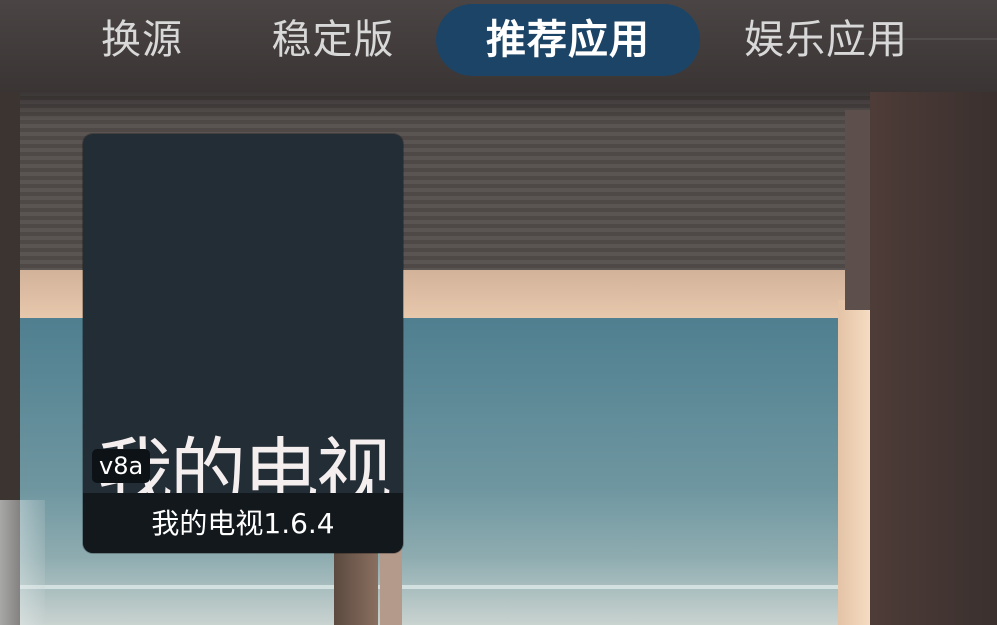 The width and height of the screenshot is (997, 625). I want to click on app-name-label: 我的电视1.6.4, so click(243, 523).